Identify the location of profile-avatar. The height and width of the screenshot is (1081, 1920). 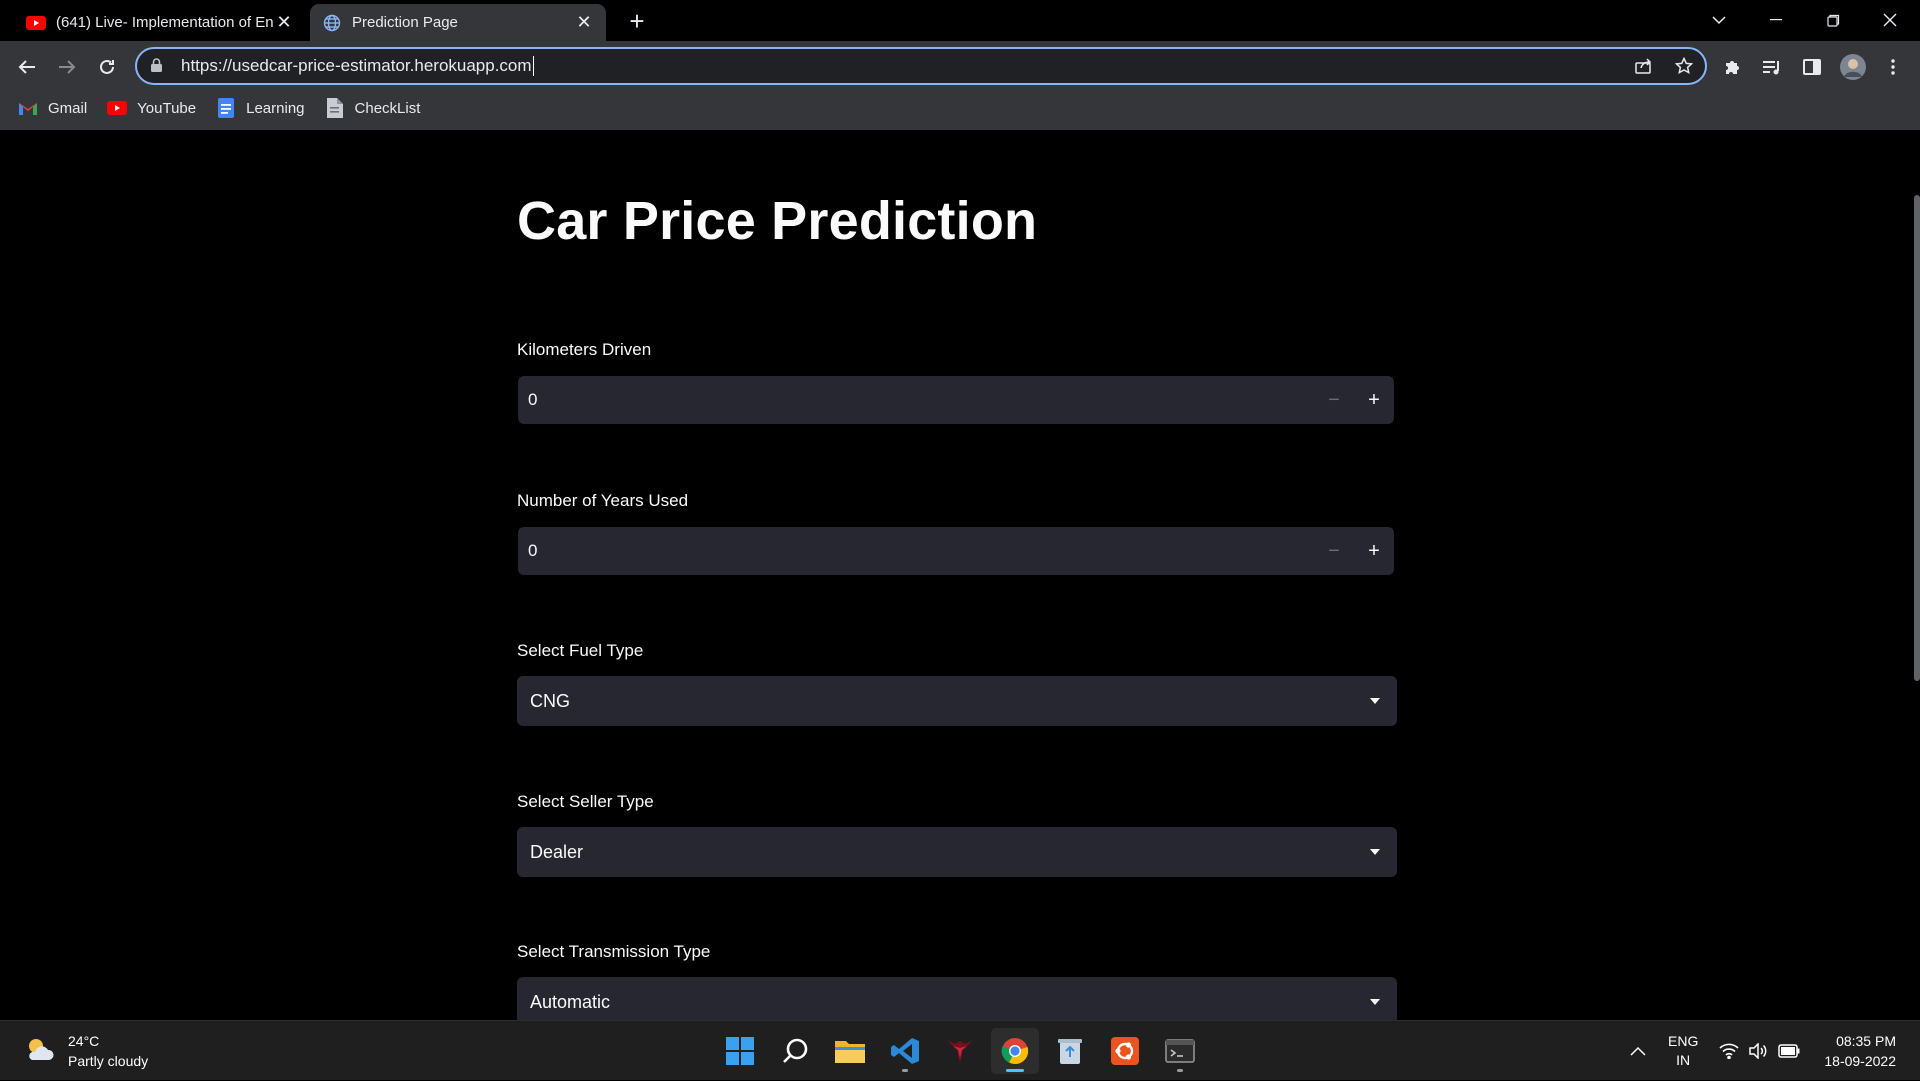
(1853, 67).